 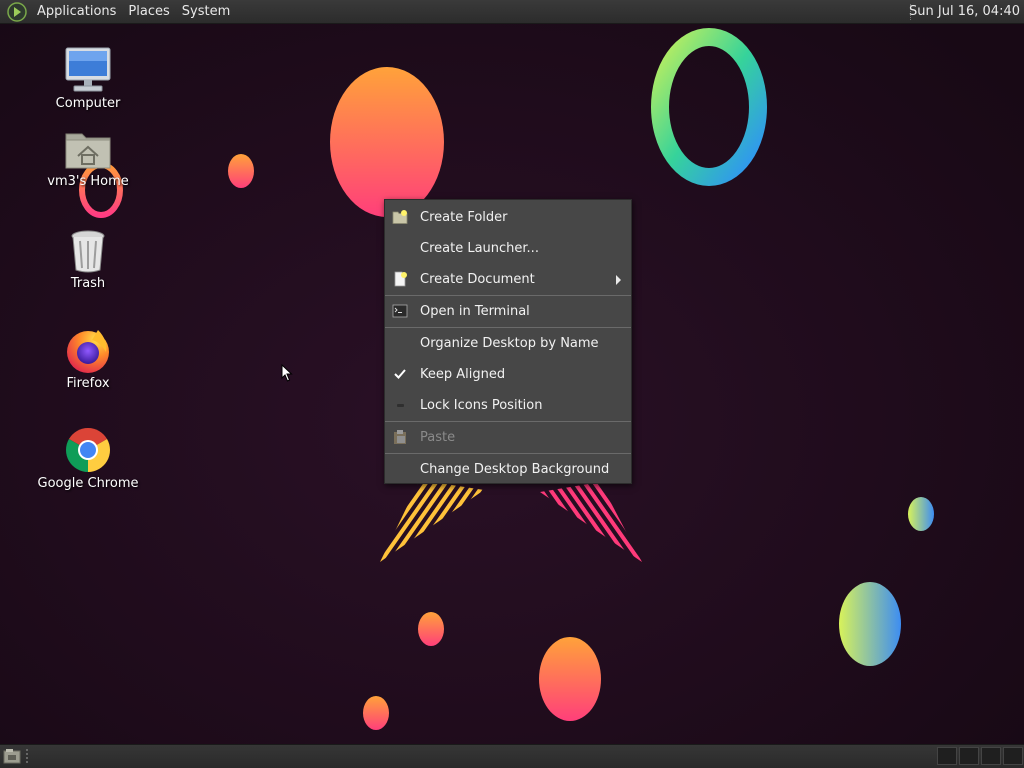 I want to click on desktop-icon-trash: Trash, so click(x=88, y=259).